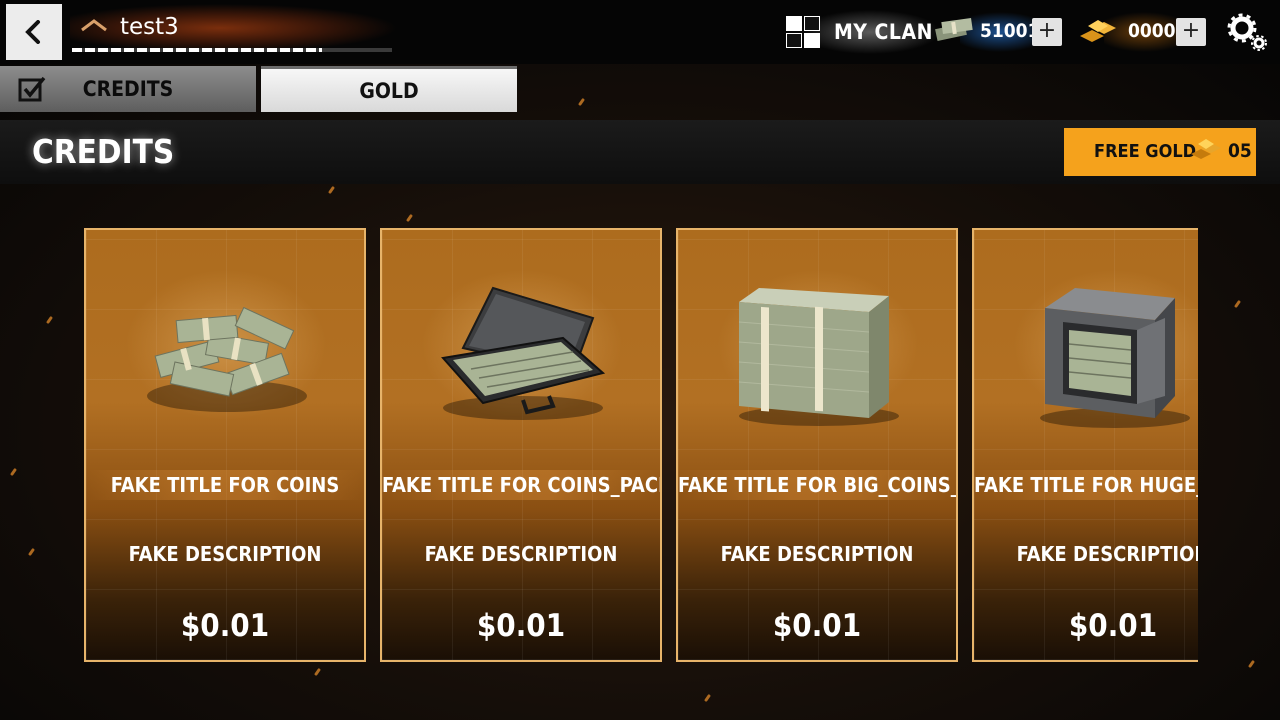  I want to click on cash-stacks-icon, so click(227, 359).